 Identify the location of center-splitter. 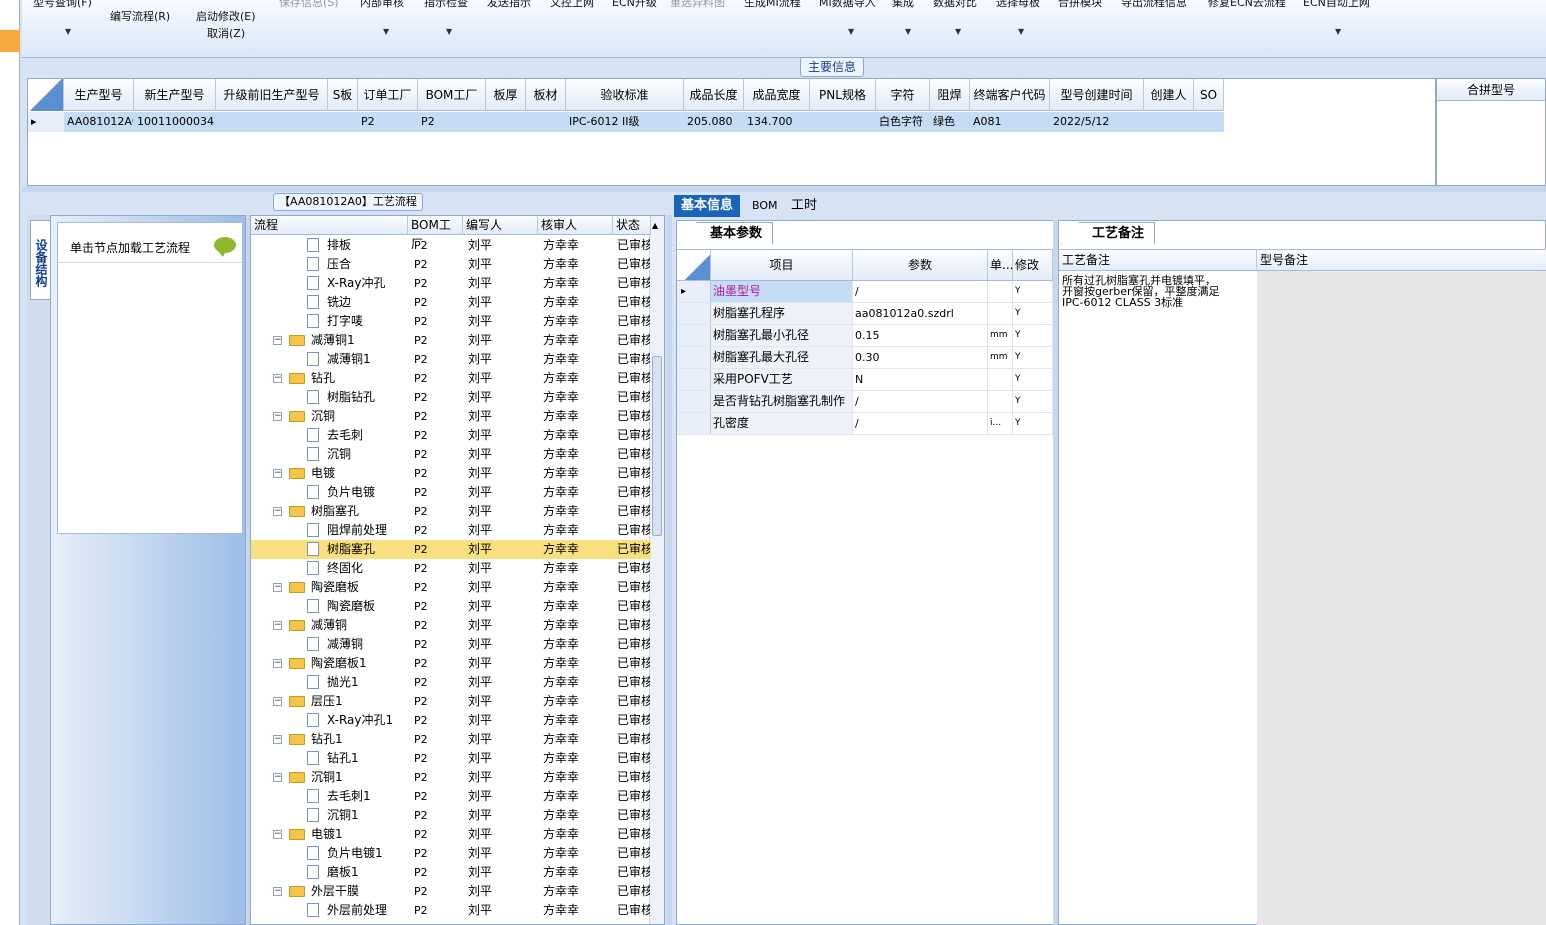
(669, 570).